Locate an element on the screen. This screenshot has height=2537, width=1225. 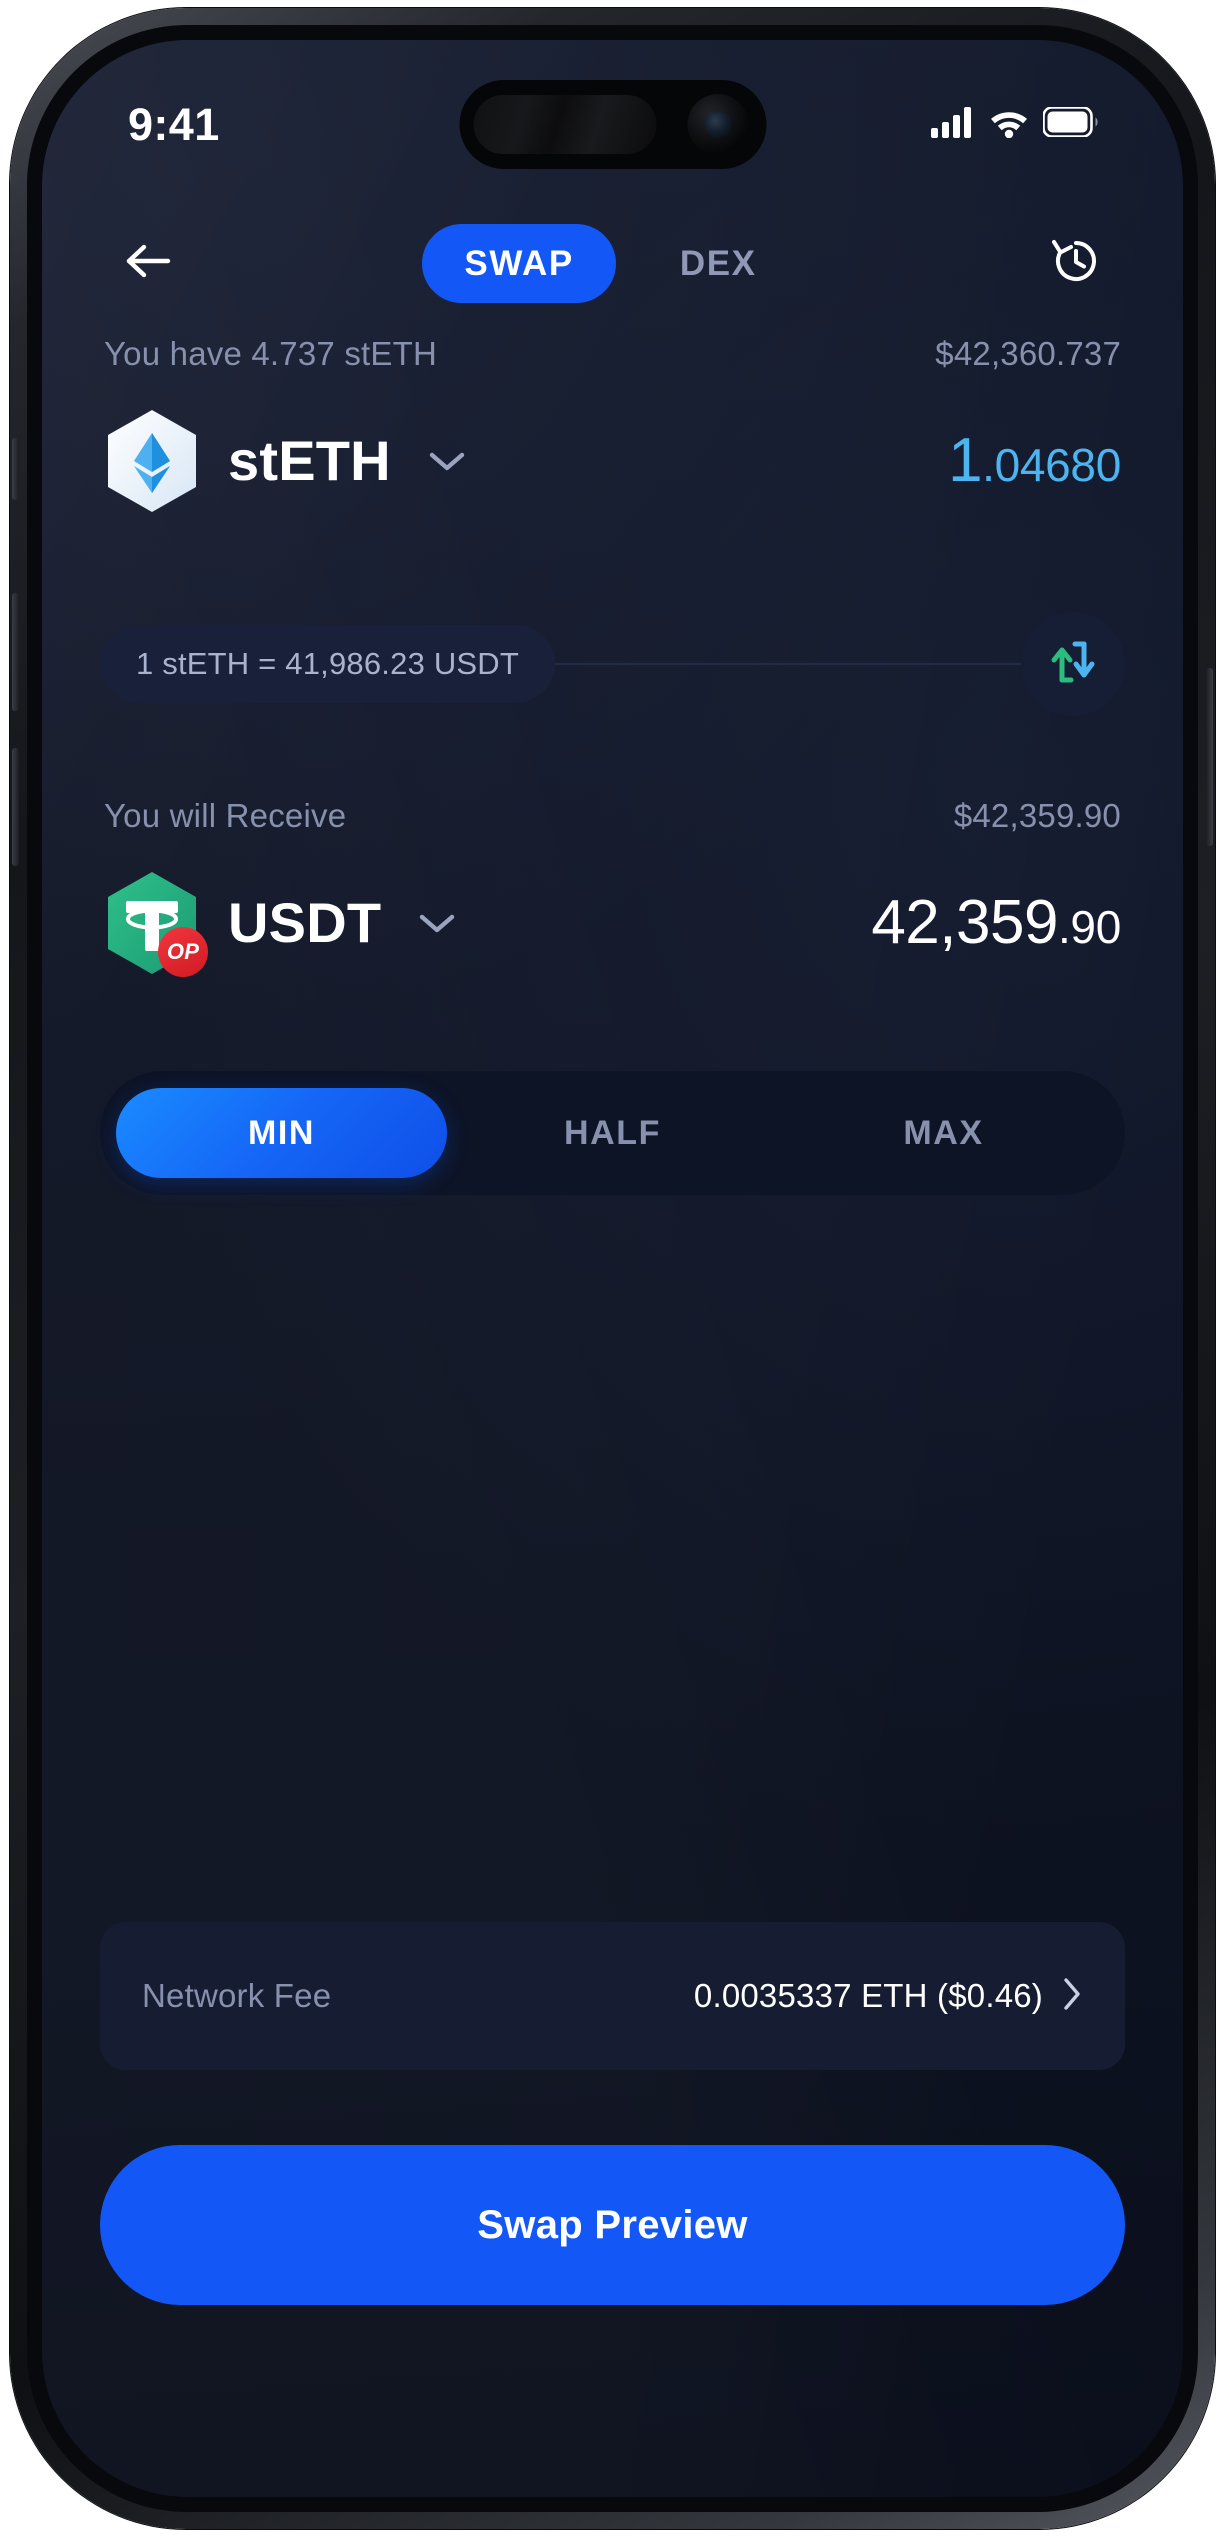
pay-token-row: stETH 1.04680 is located at coordinates (612, 461).